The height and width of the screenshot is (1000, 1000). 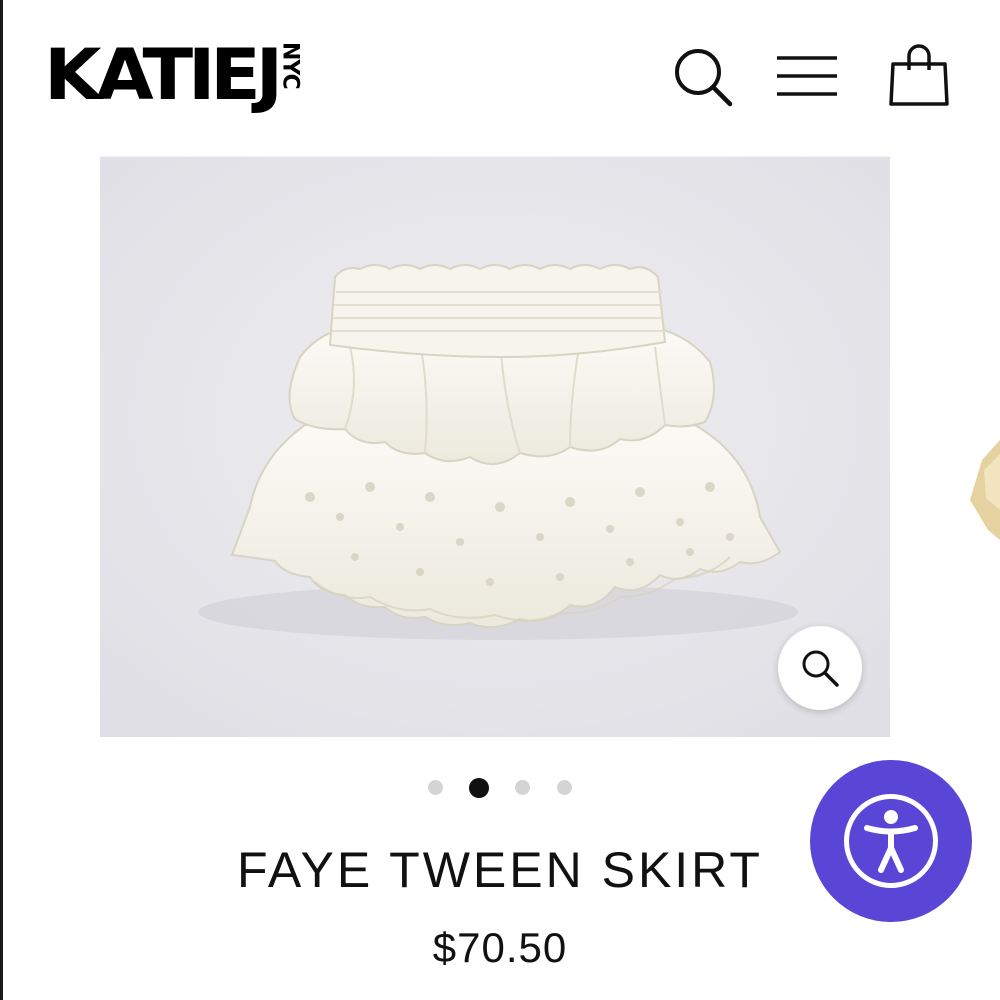 I want to click on accessibility-icon-ring, so click(x=891, y=841).